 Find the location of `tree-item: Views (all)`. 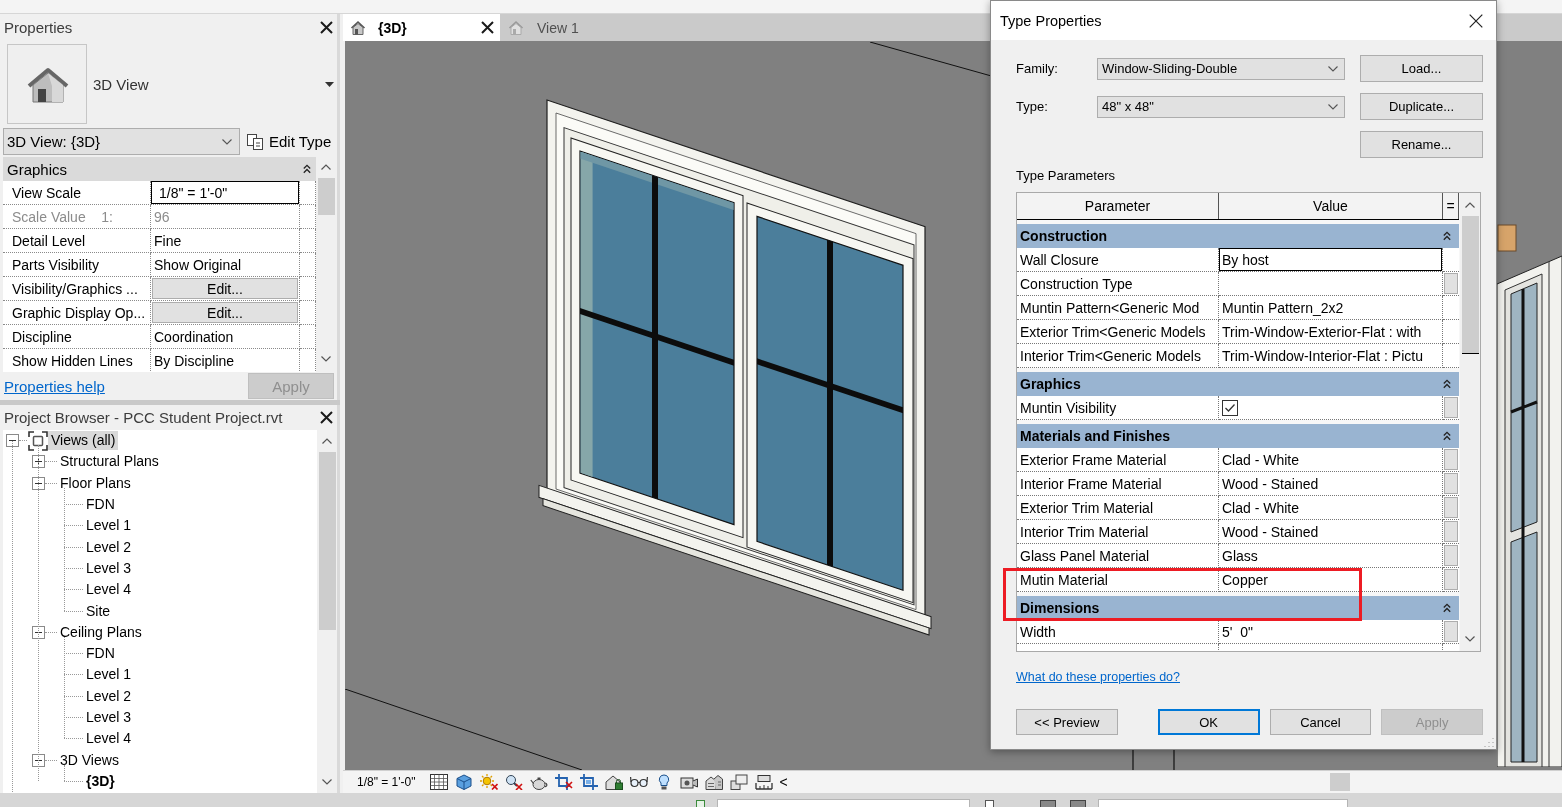

tree-item: Views (all) is located at coordinates (83, 441).